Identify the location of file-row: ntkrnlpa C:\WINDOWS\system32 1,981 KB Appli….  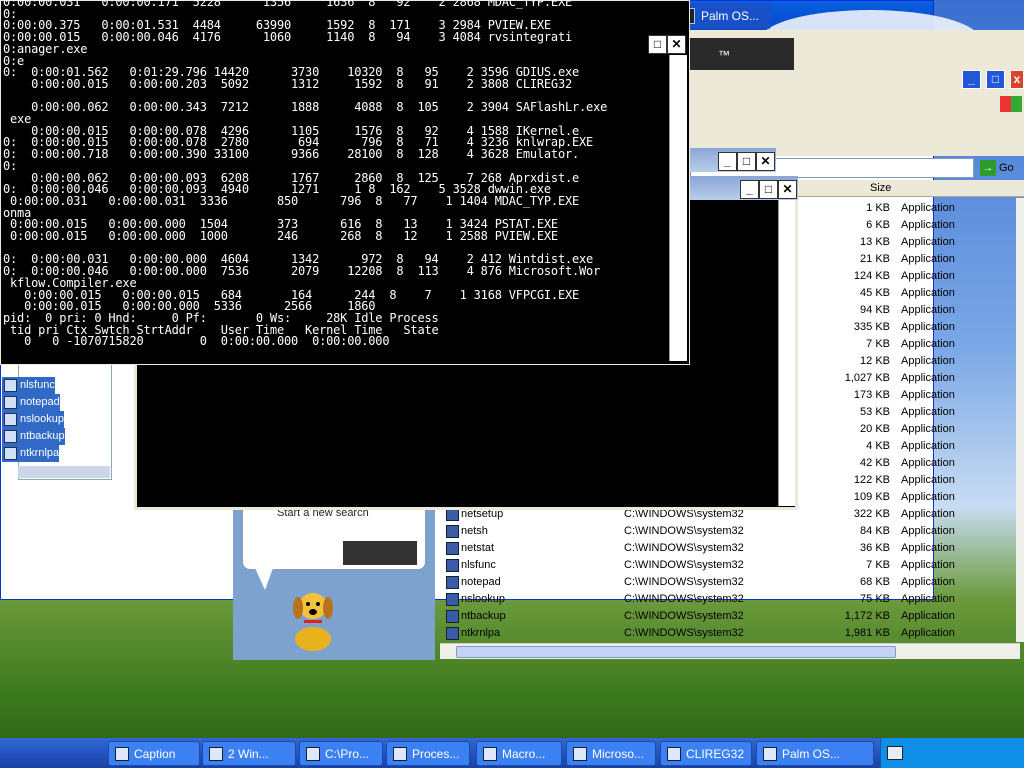
(732, 633).